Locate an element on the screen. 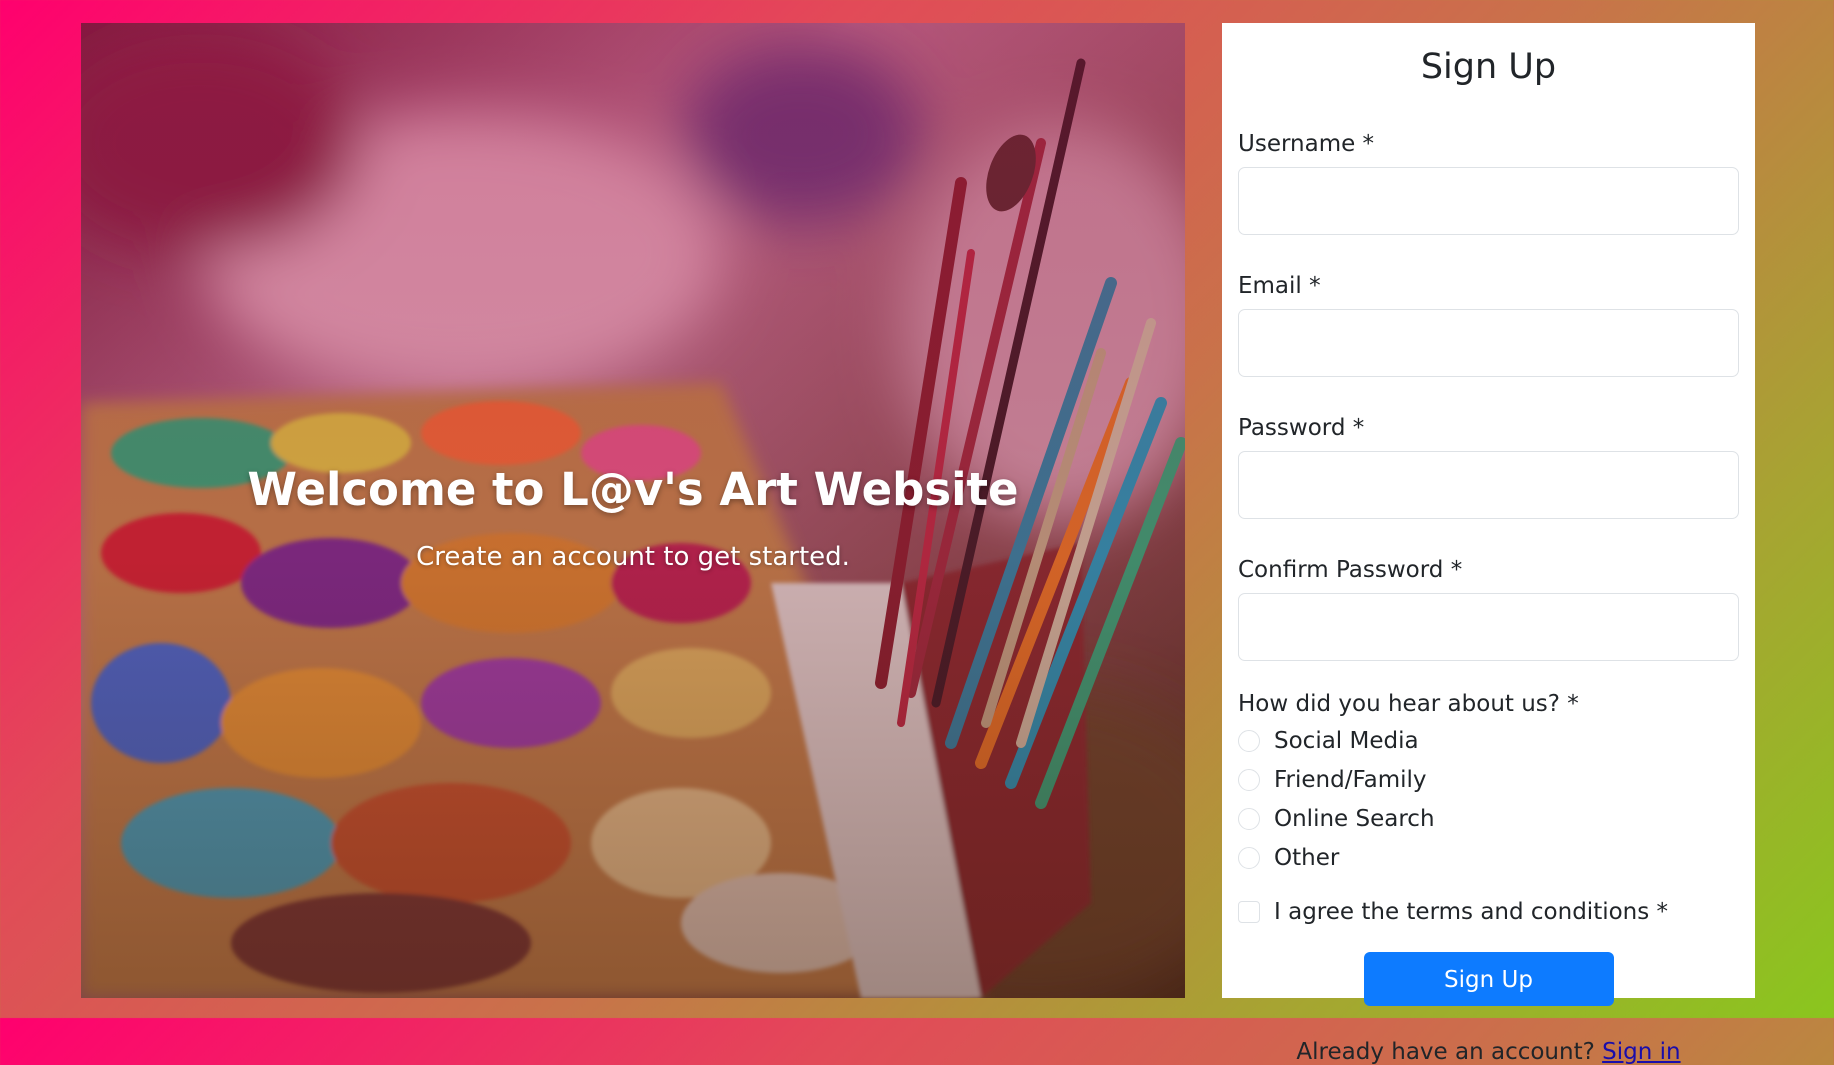 Image resolution: width=1834 pixels, height=1065 pixels. username-field-group: Username * is located at coordinates (1488, 182).